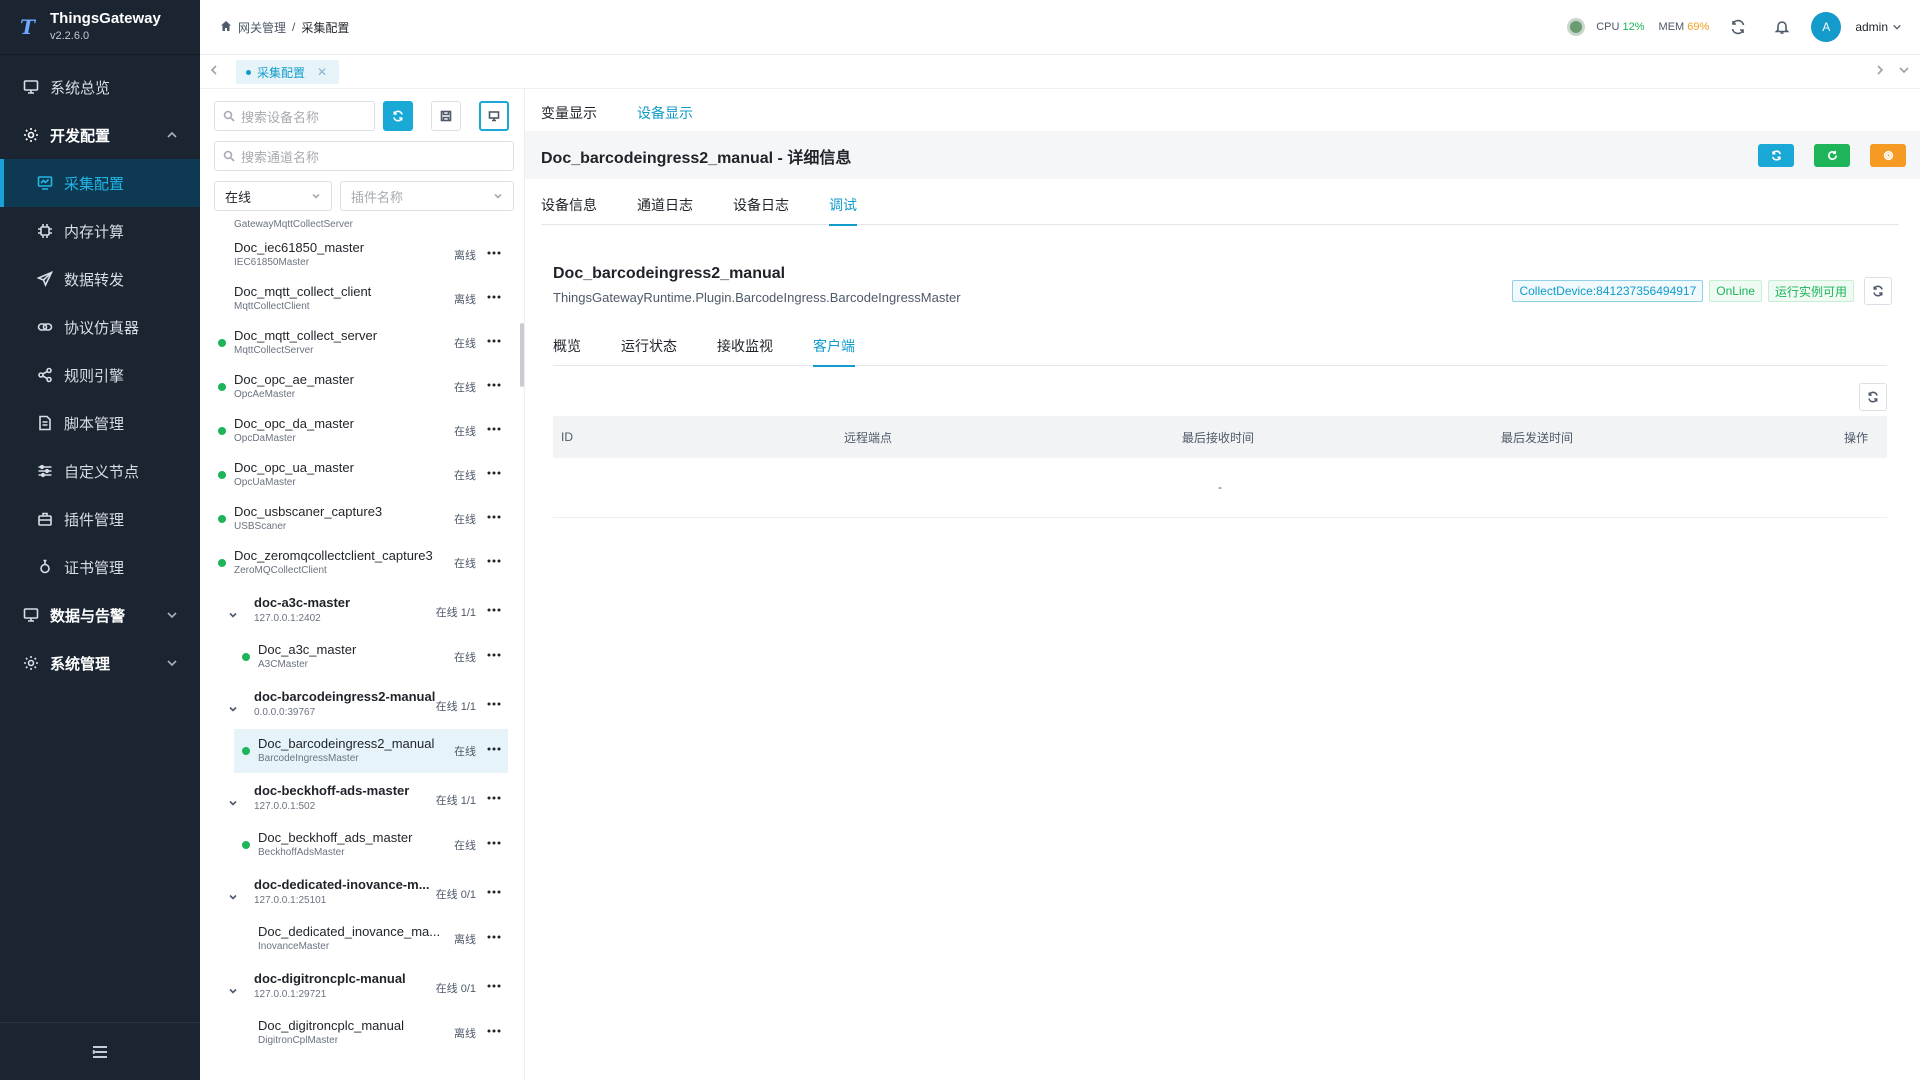 The width and height of the screenshot is (1920, 1080). I want to click on sidebar-item-collect-config: 采集配置, so click(100, 183).